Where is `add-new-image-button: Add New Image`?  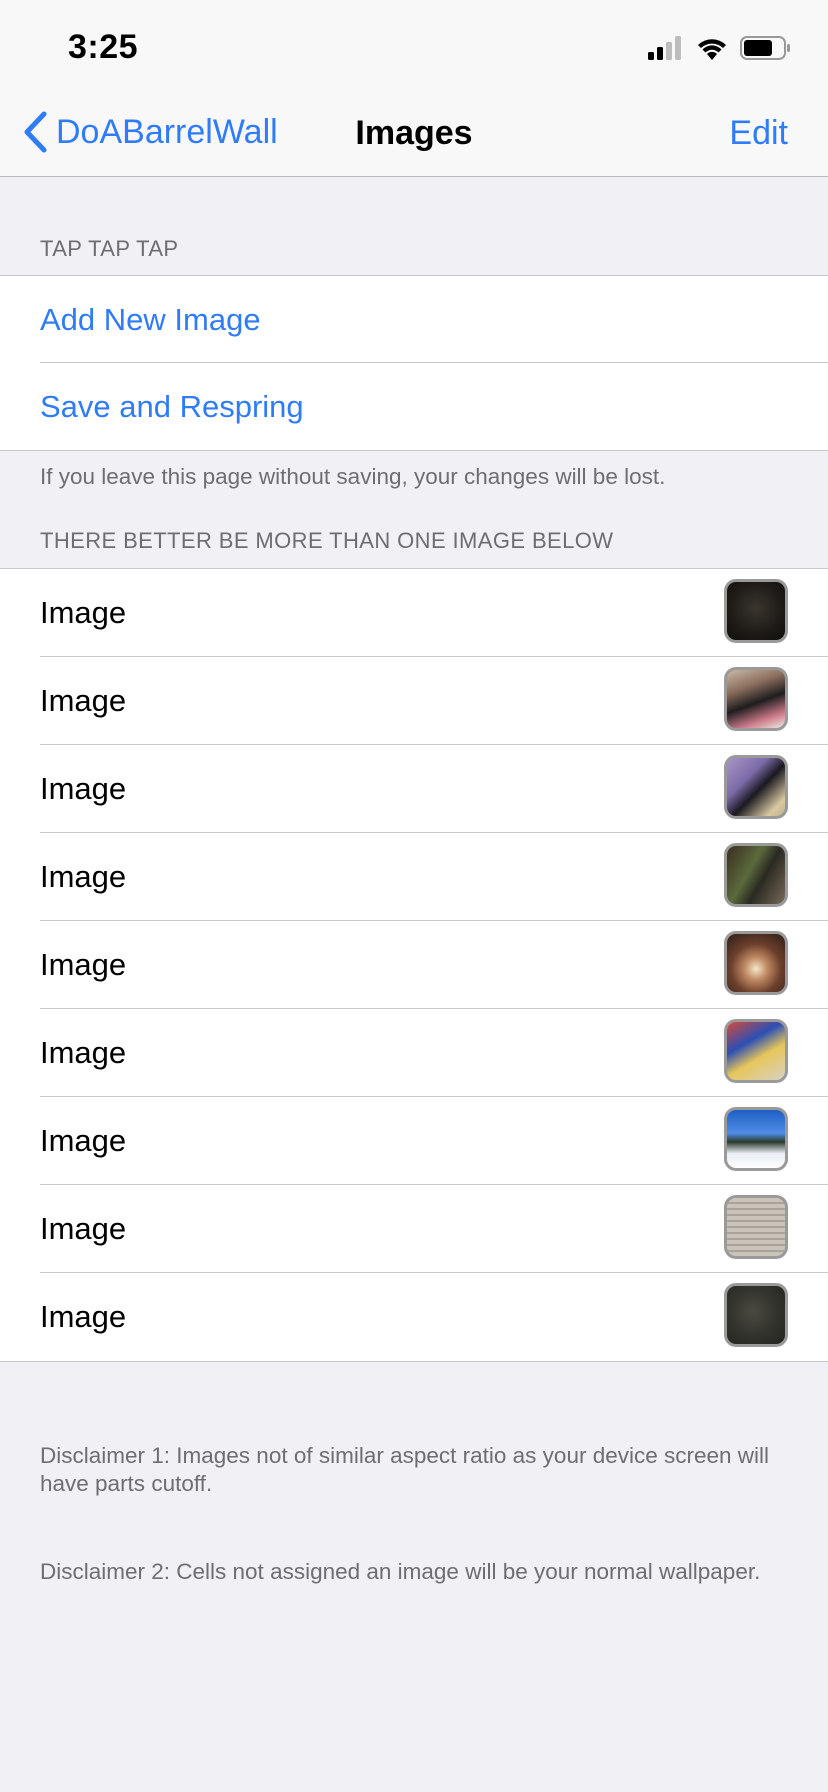
add-new-image-button: Add New Image is located at coordinates (414, 319).